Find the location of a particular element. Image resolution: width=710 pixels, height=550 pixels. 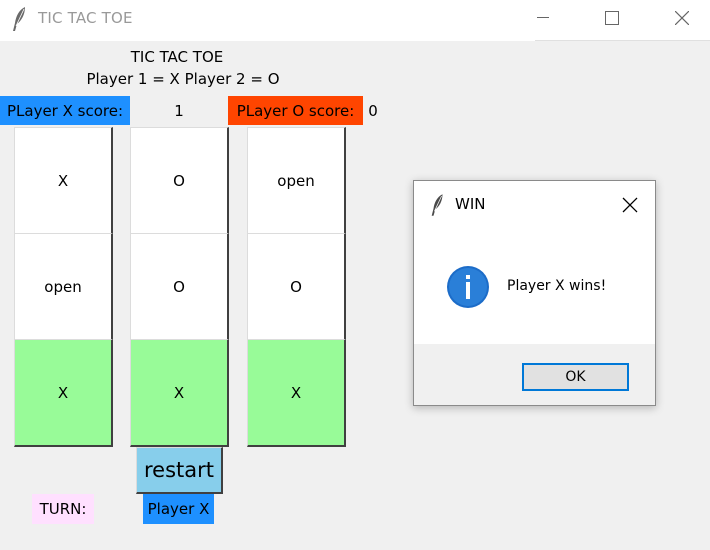

minimize-icon is located at coordinates (542, 17).